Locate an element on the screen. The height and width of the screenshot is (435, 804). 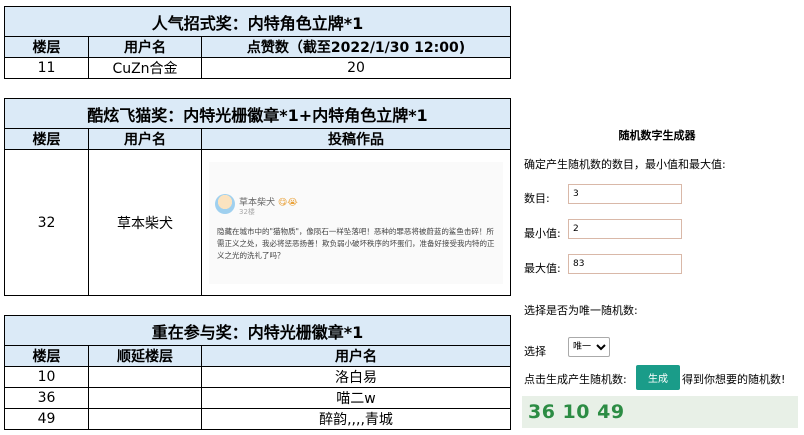
result-display: 36 10 49 is located at coordinates (660, 412).